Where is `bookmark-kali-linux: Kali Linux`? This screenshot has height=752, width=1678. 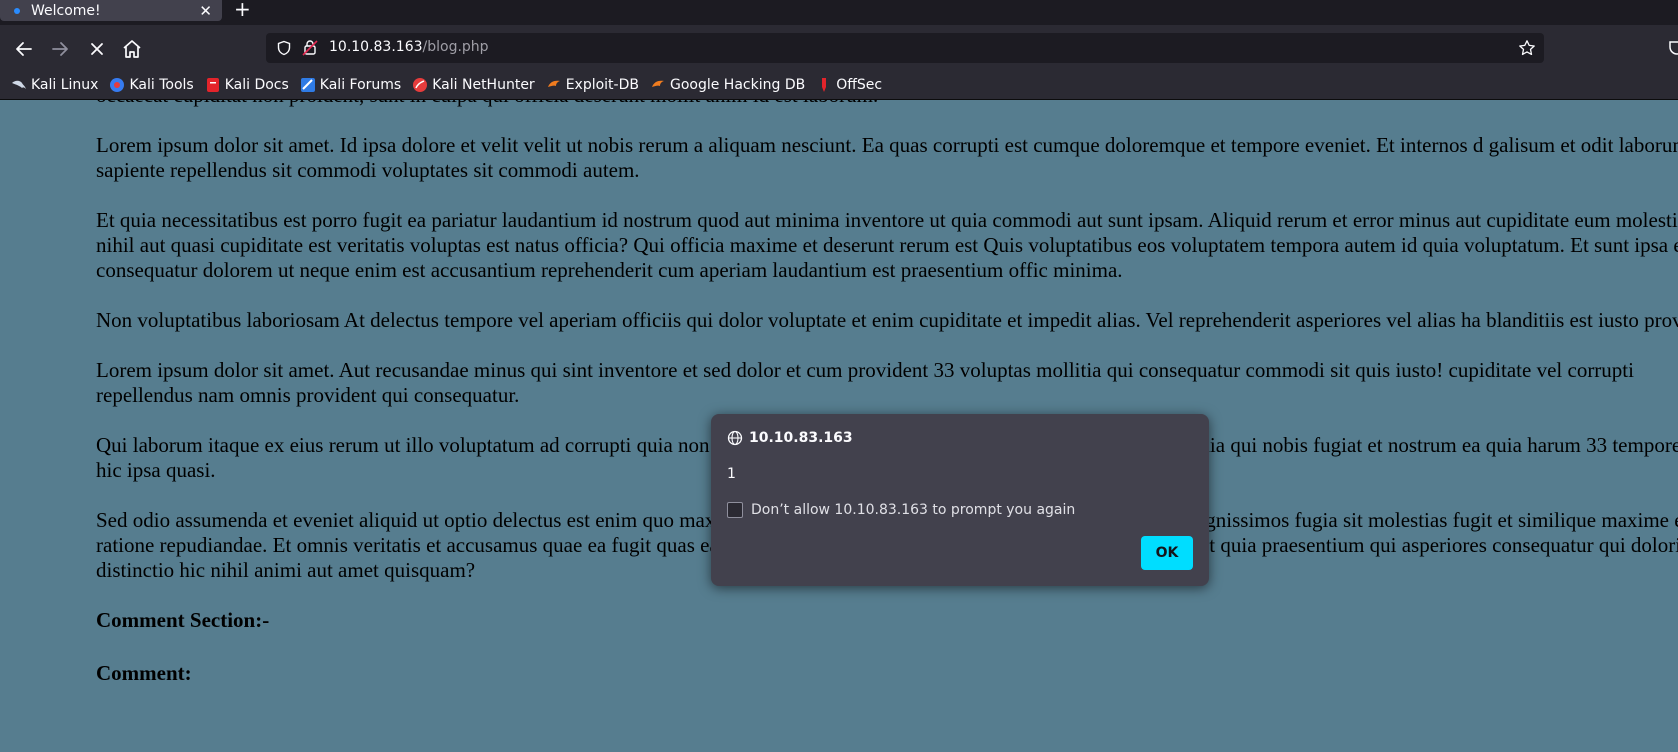 bookmark-kali-linux: Kali Linux is located at coordinates (54, 85).